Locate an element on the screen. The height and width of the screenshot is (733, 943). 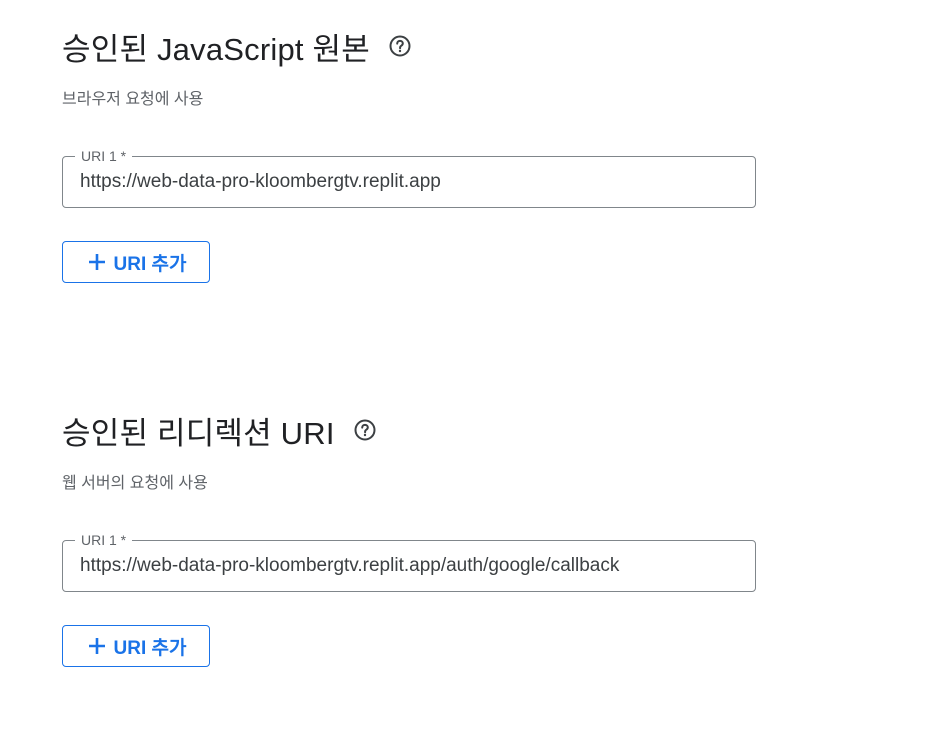
javascript-origins-heading-row: 승인된 JavaScript 원본 is located at coordinates (412, 47).